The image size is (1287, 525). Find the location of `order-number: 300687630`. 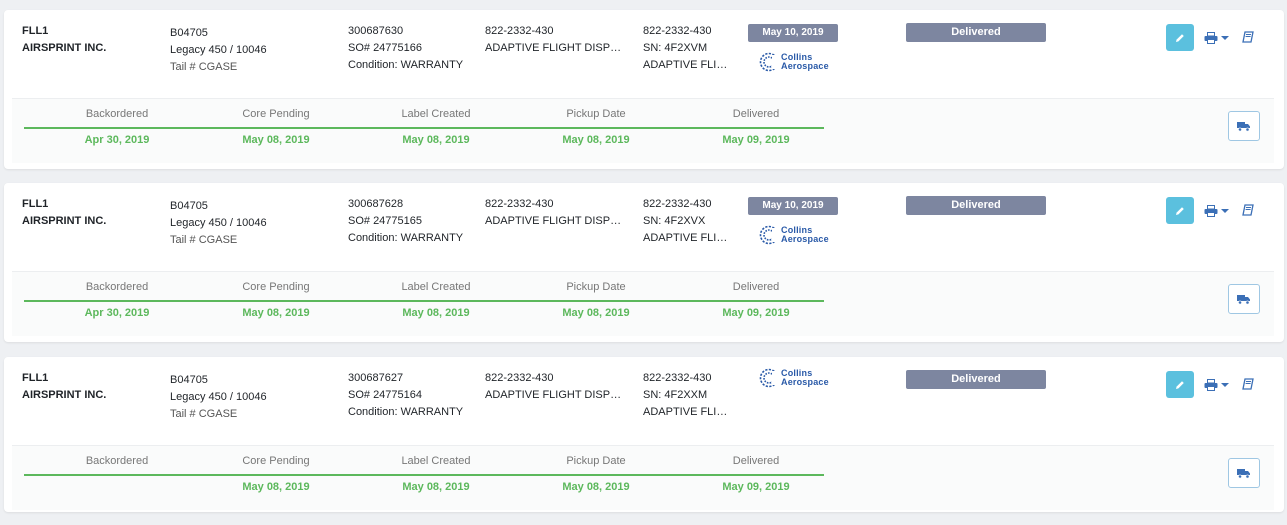

order-number: 300687630 is located at coordinates (376, 31).